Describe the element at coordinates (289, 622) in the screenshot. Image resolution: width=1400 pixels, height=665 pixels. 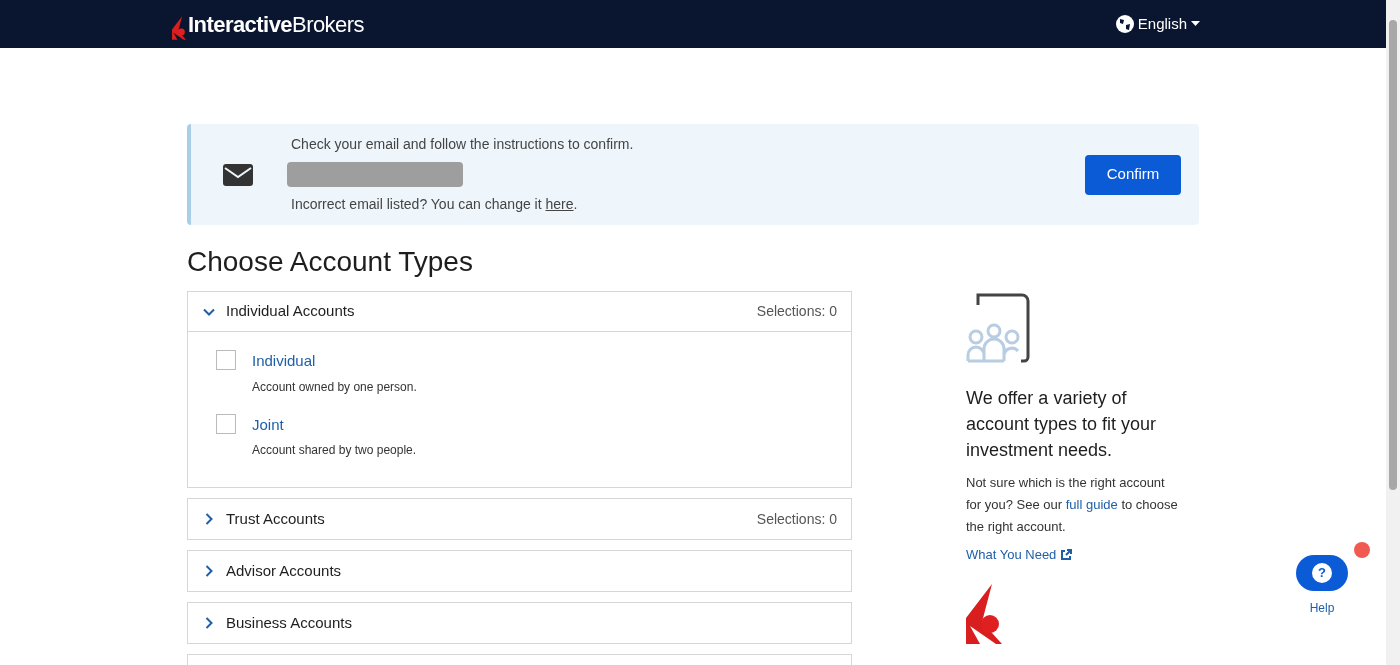
I see `section-title: Business Accounts` at that location.